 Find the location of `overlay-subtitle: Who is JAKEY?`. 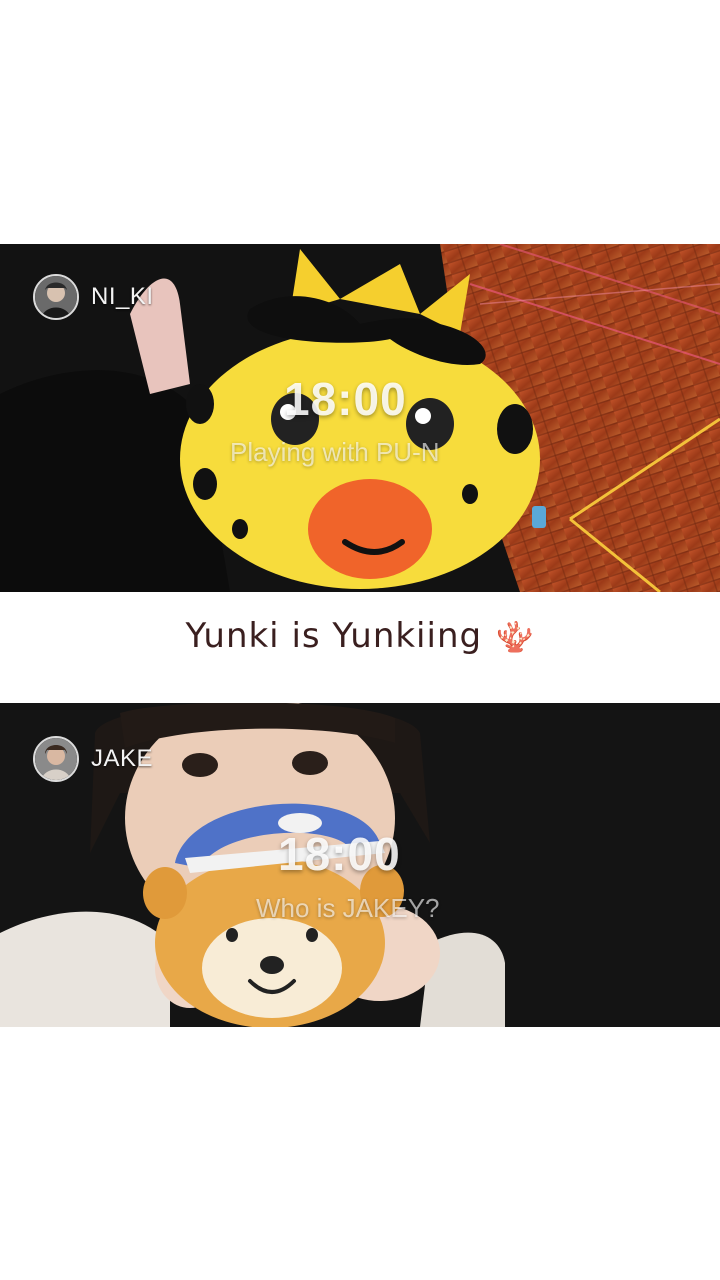

overlay-subtitle: Who is JAKEY? is located at coordinates (348, 908).